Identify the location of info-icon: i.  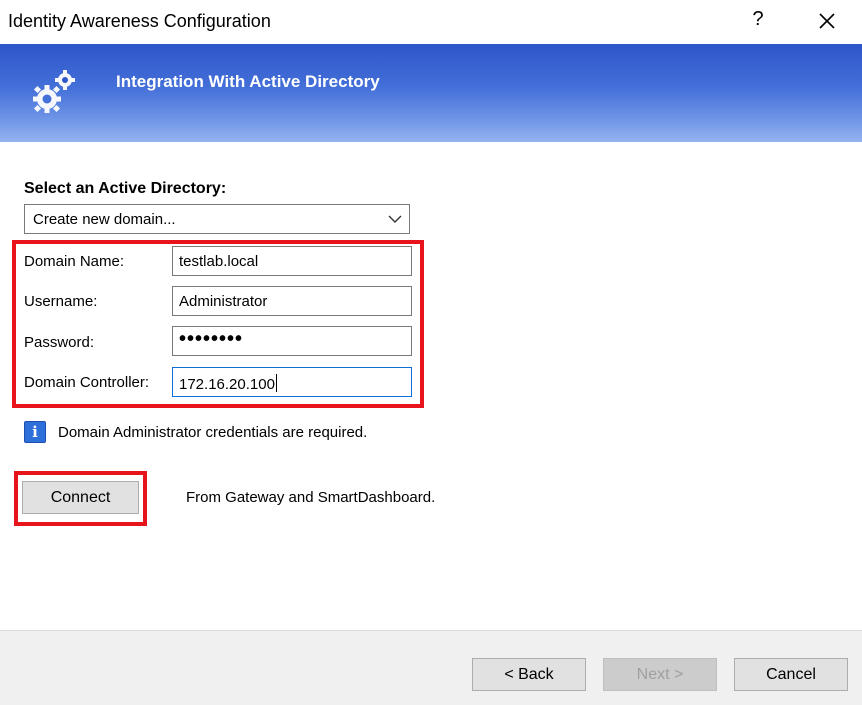
(35, 432).